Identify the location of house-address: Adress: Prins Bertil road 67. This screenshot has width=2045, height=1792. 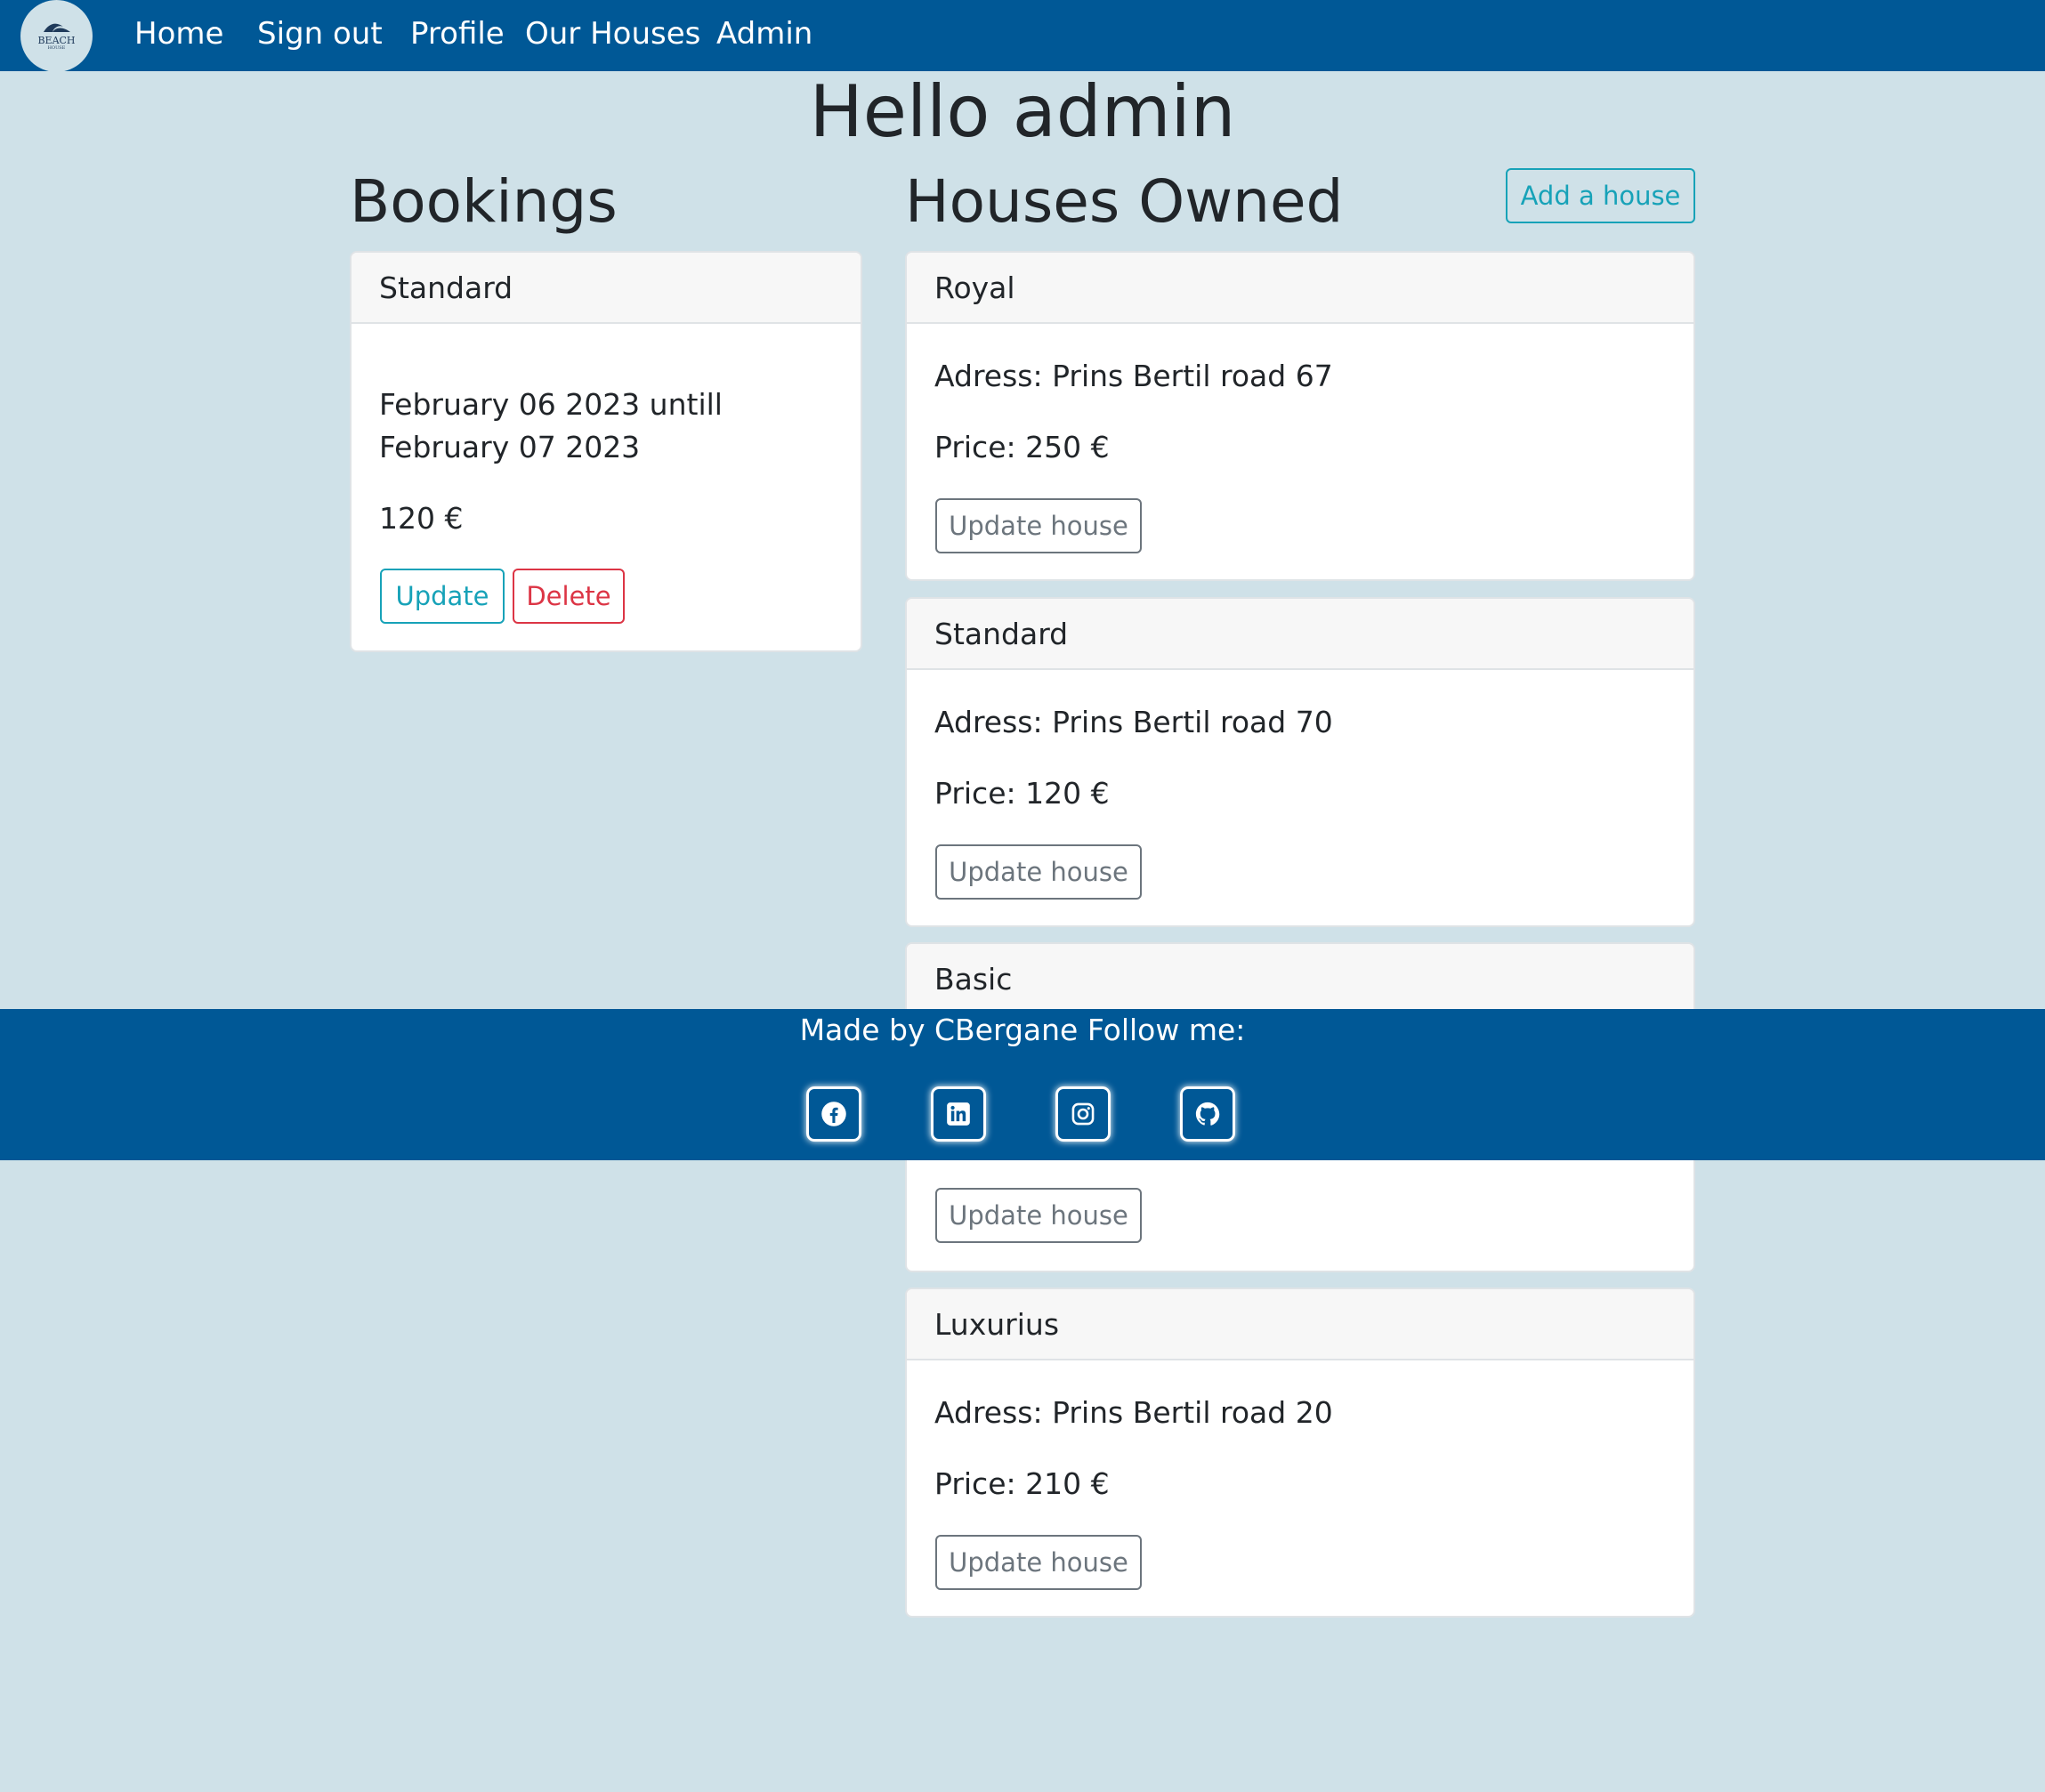
(1133, 376).